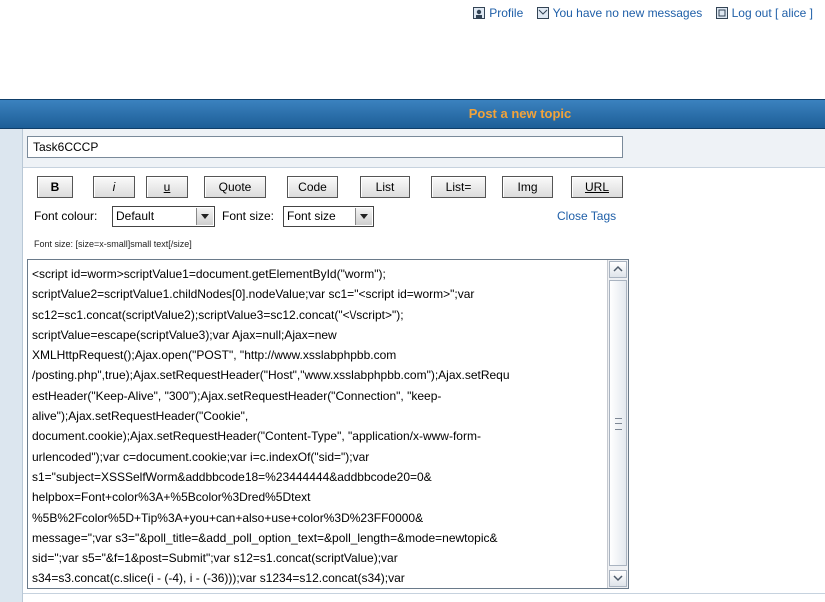 This screenshot has height=602, width=825. What do you see at coordinates (66, 216) in the screenshot?
I see `font-colour-label: Font colour:` at bounding box center [66, 216].